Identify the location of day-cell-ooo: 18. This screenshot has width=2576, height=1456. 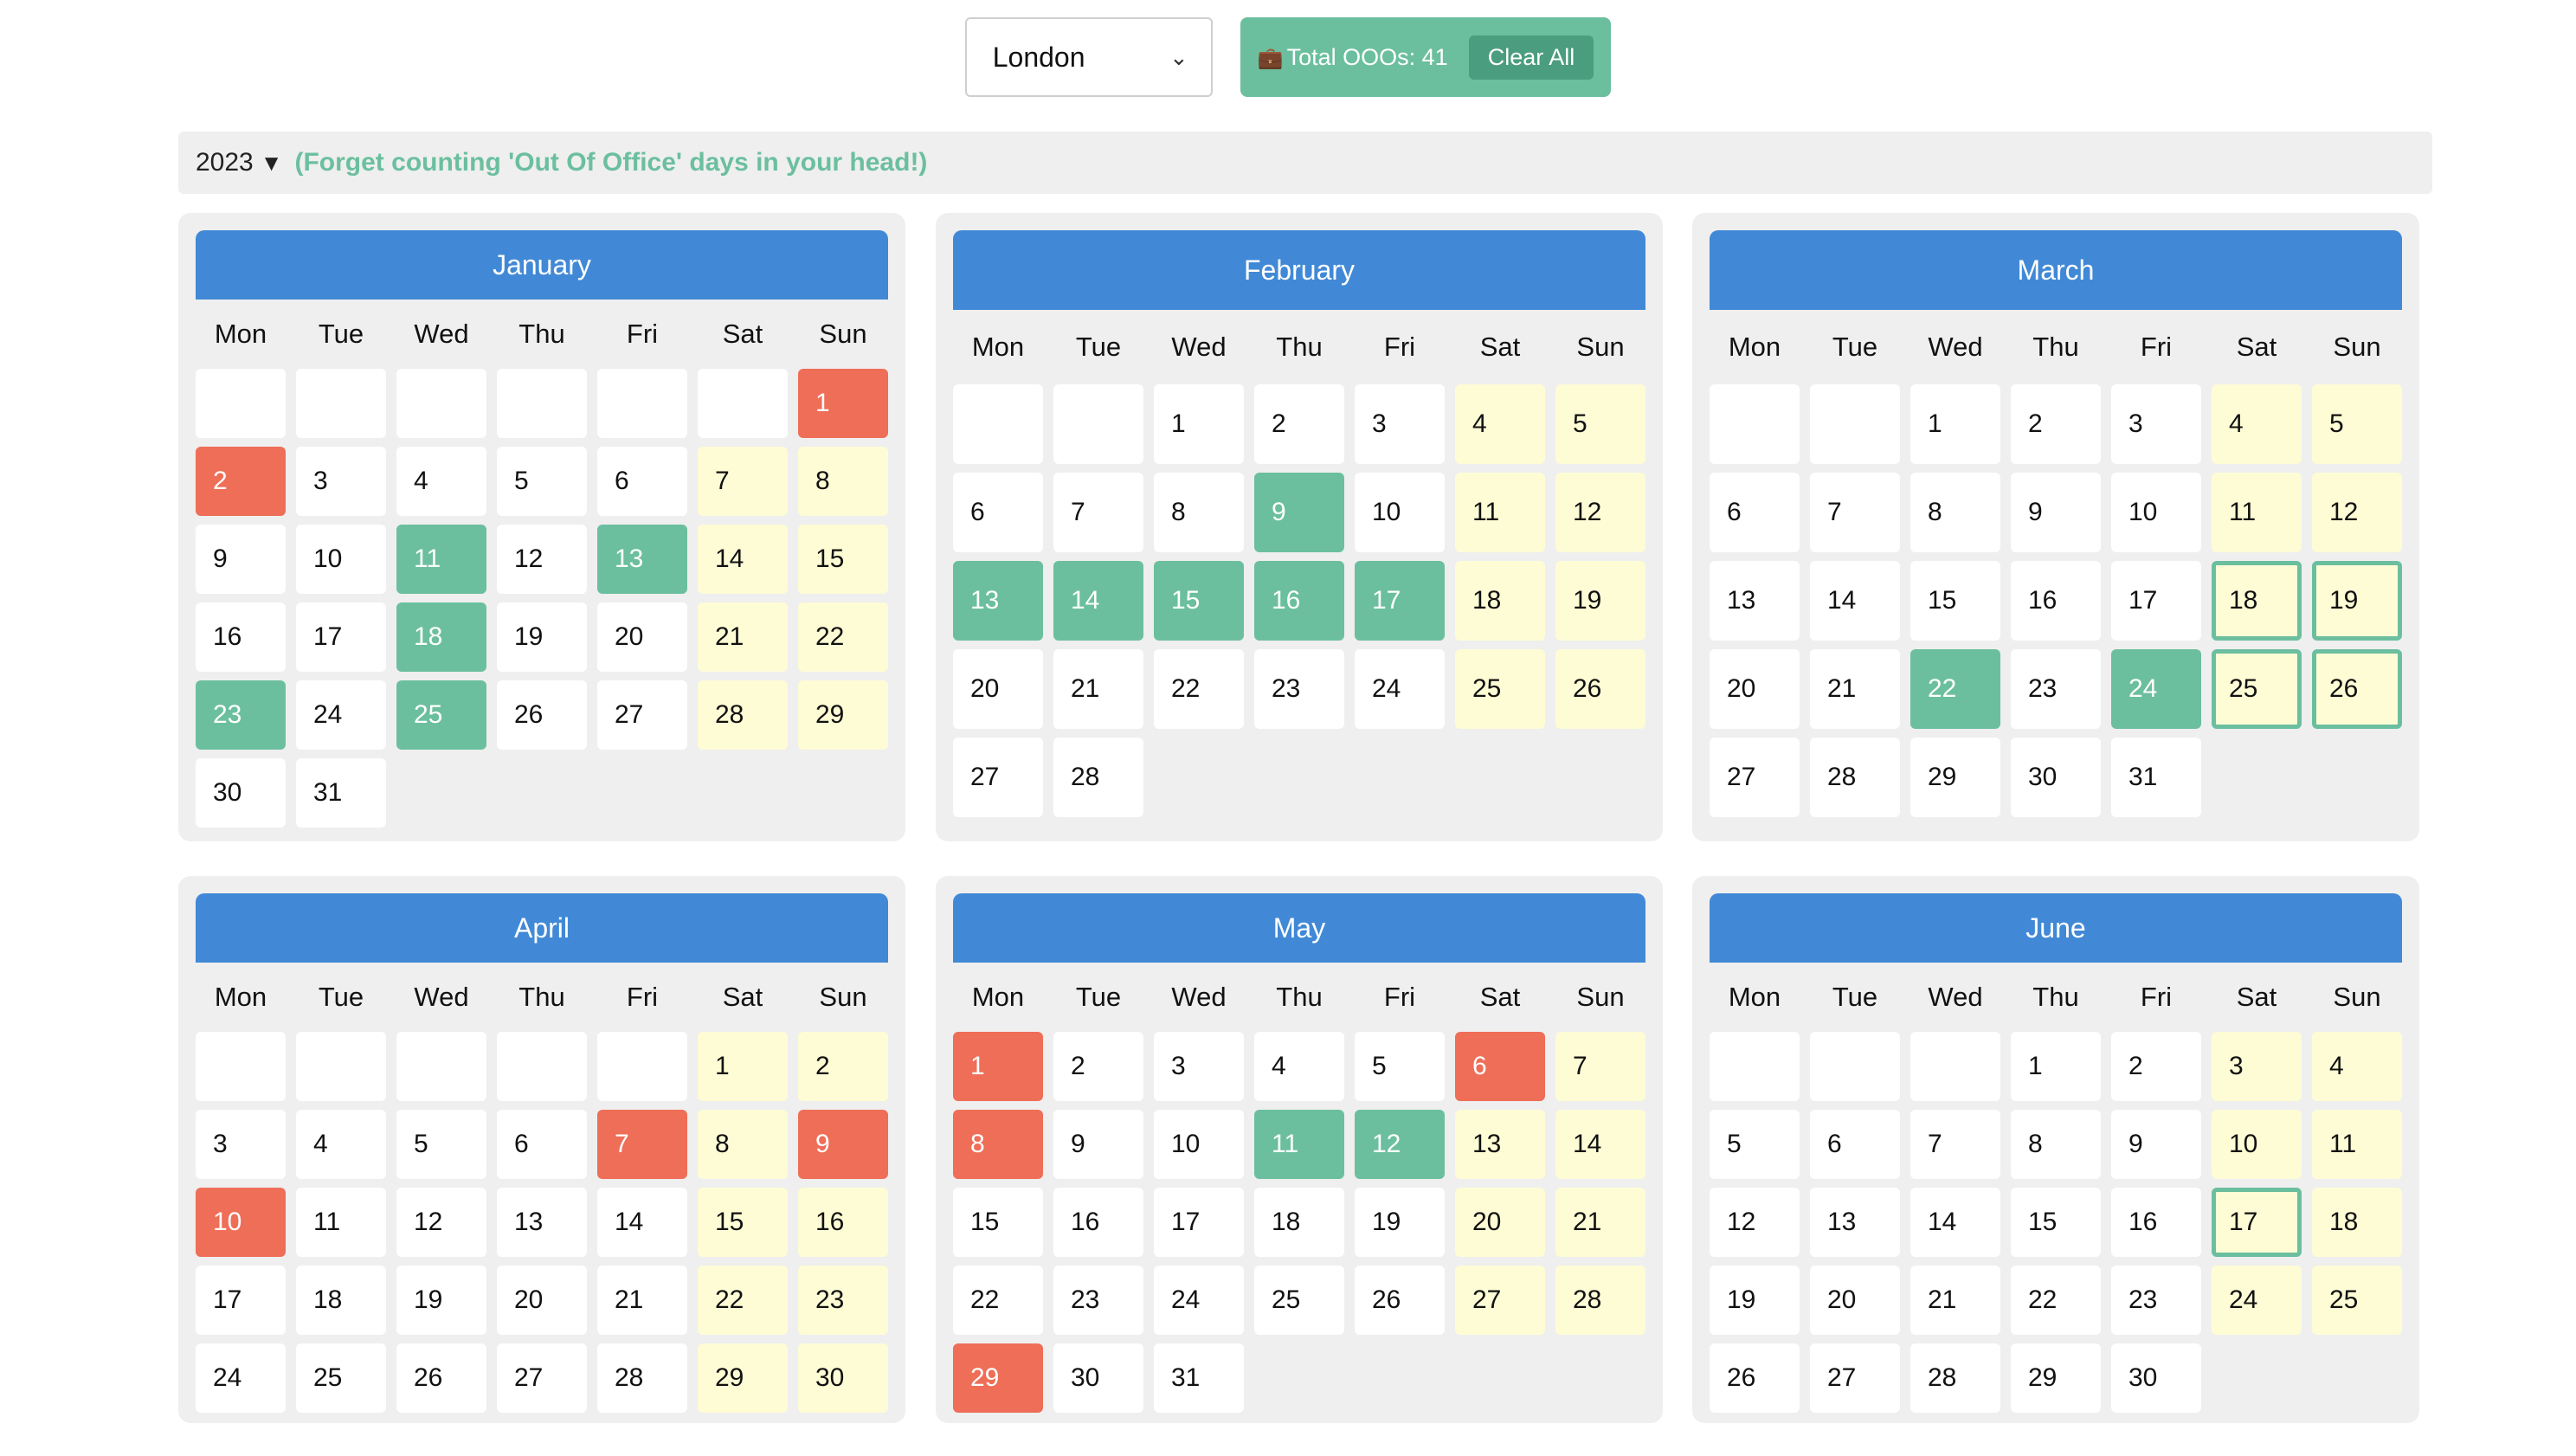
(441, 637).